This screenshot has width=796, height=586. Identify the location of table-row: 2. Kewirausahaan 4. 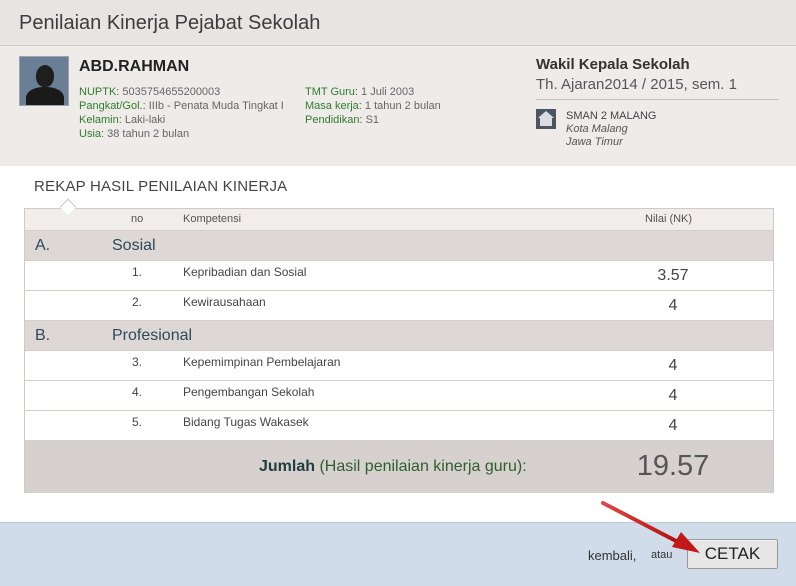
(399, 306).